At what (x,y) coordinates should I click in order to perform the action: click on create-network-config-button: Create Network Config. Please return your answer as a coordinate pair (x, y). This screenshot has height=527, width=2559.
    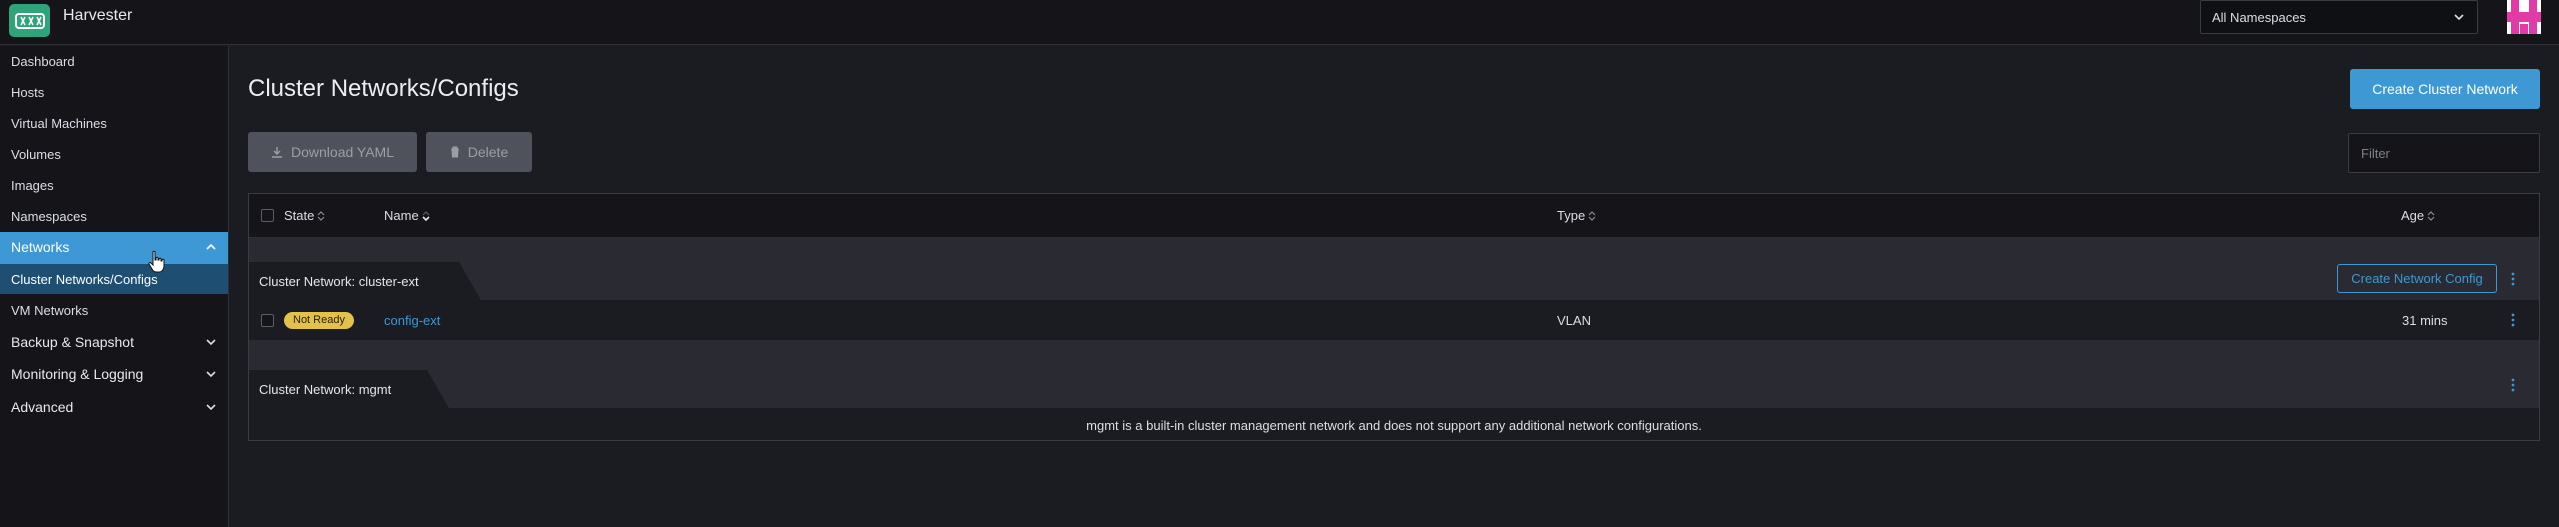
    Looking at the image, I should click on (2417, 278).